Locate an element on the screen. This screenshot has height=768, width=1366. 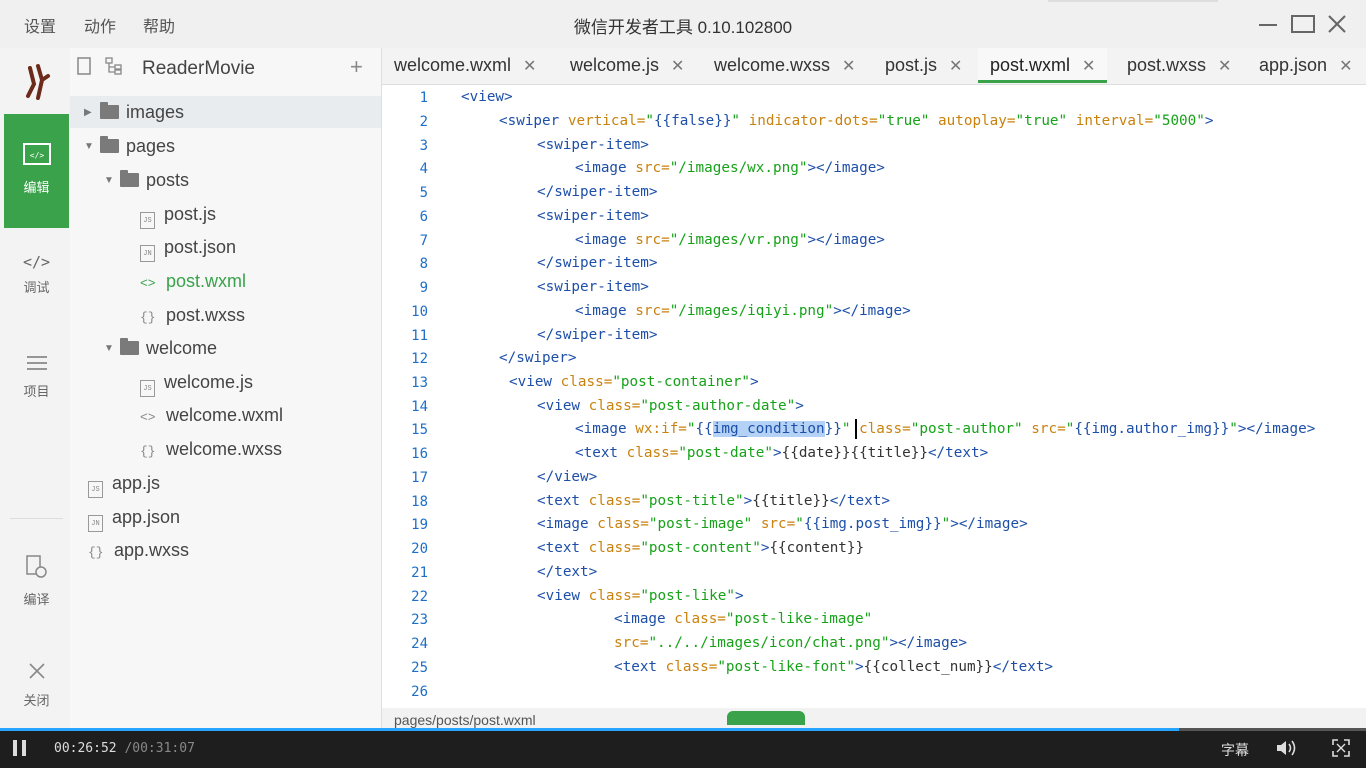
rail-item-debug: </> 调试 is located at coordinates (36, 274).